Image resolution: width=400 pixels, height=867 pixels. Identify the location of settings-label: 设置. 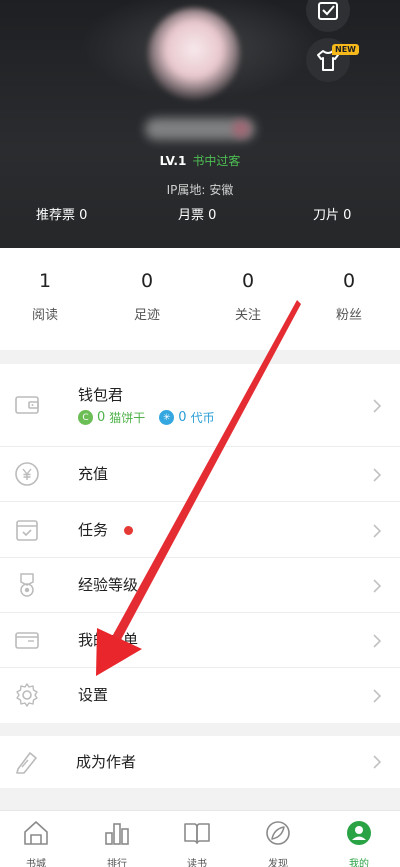
(93, 695).